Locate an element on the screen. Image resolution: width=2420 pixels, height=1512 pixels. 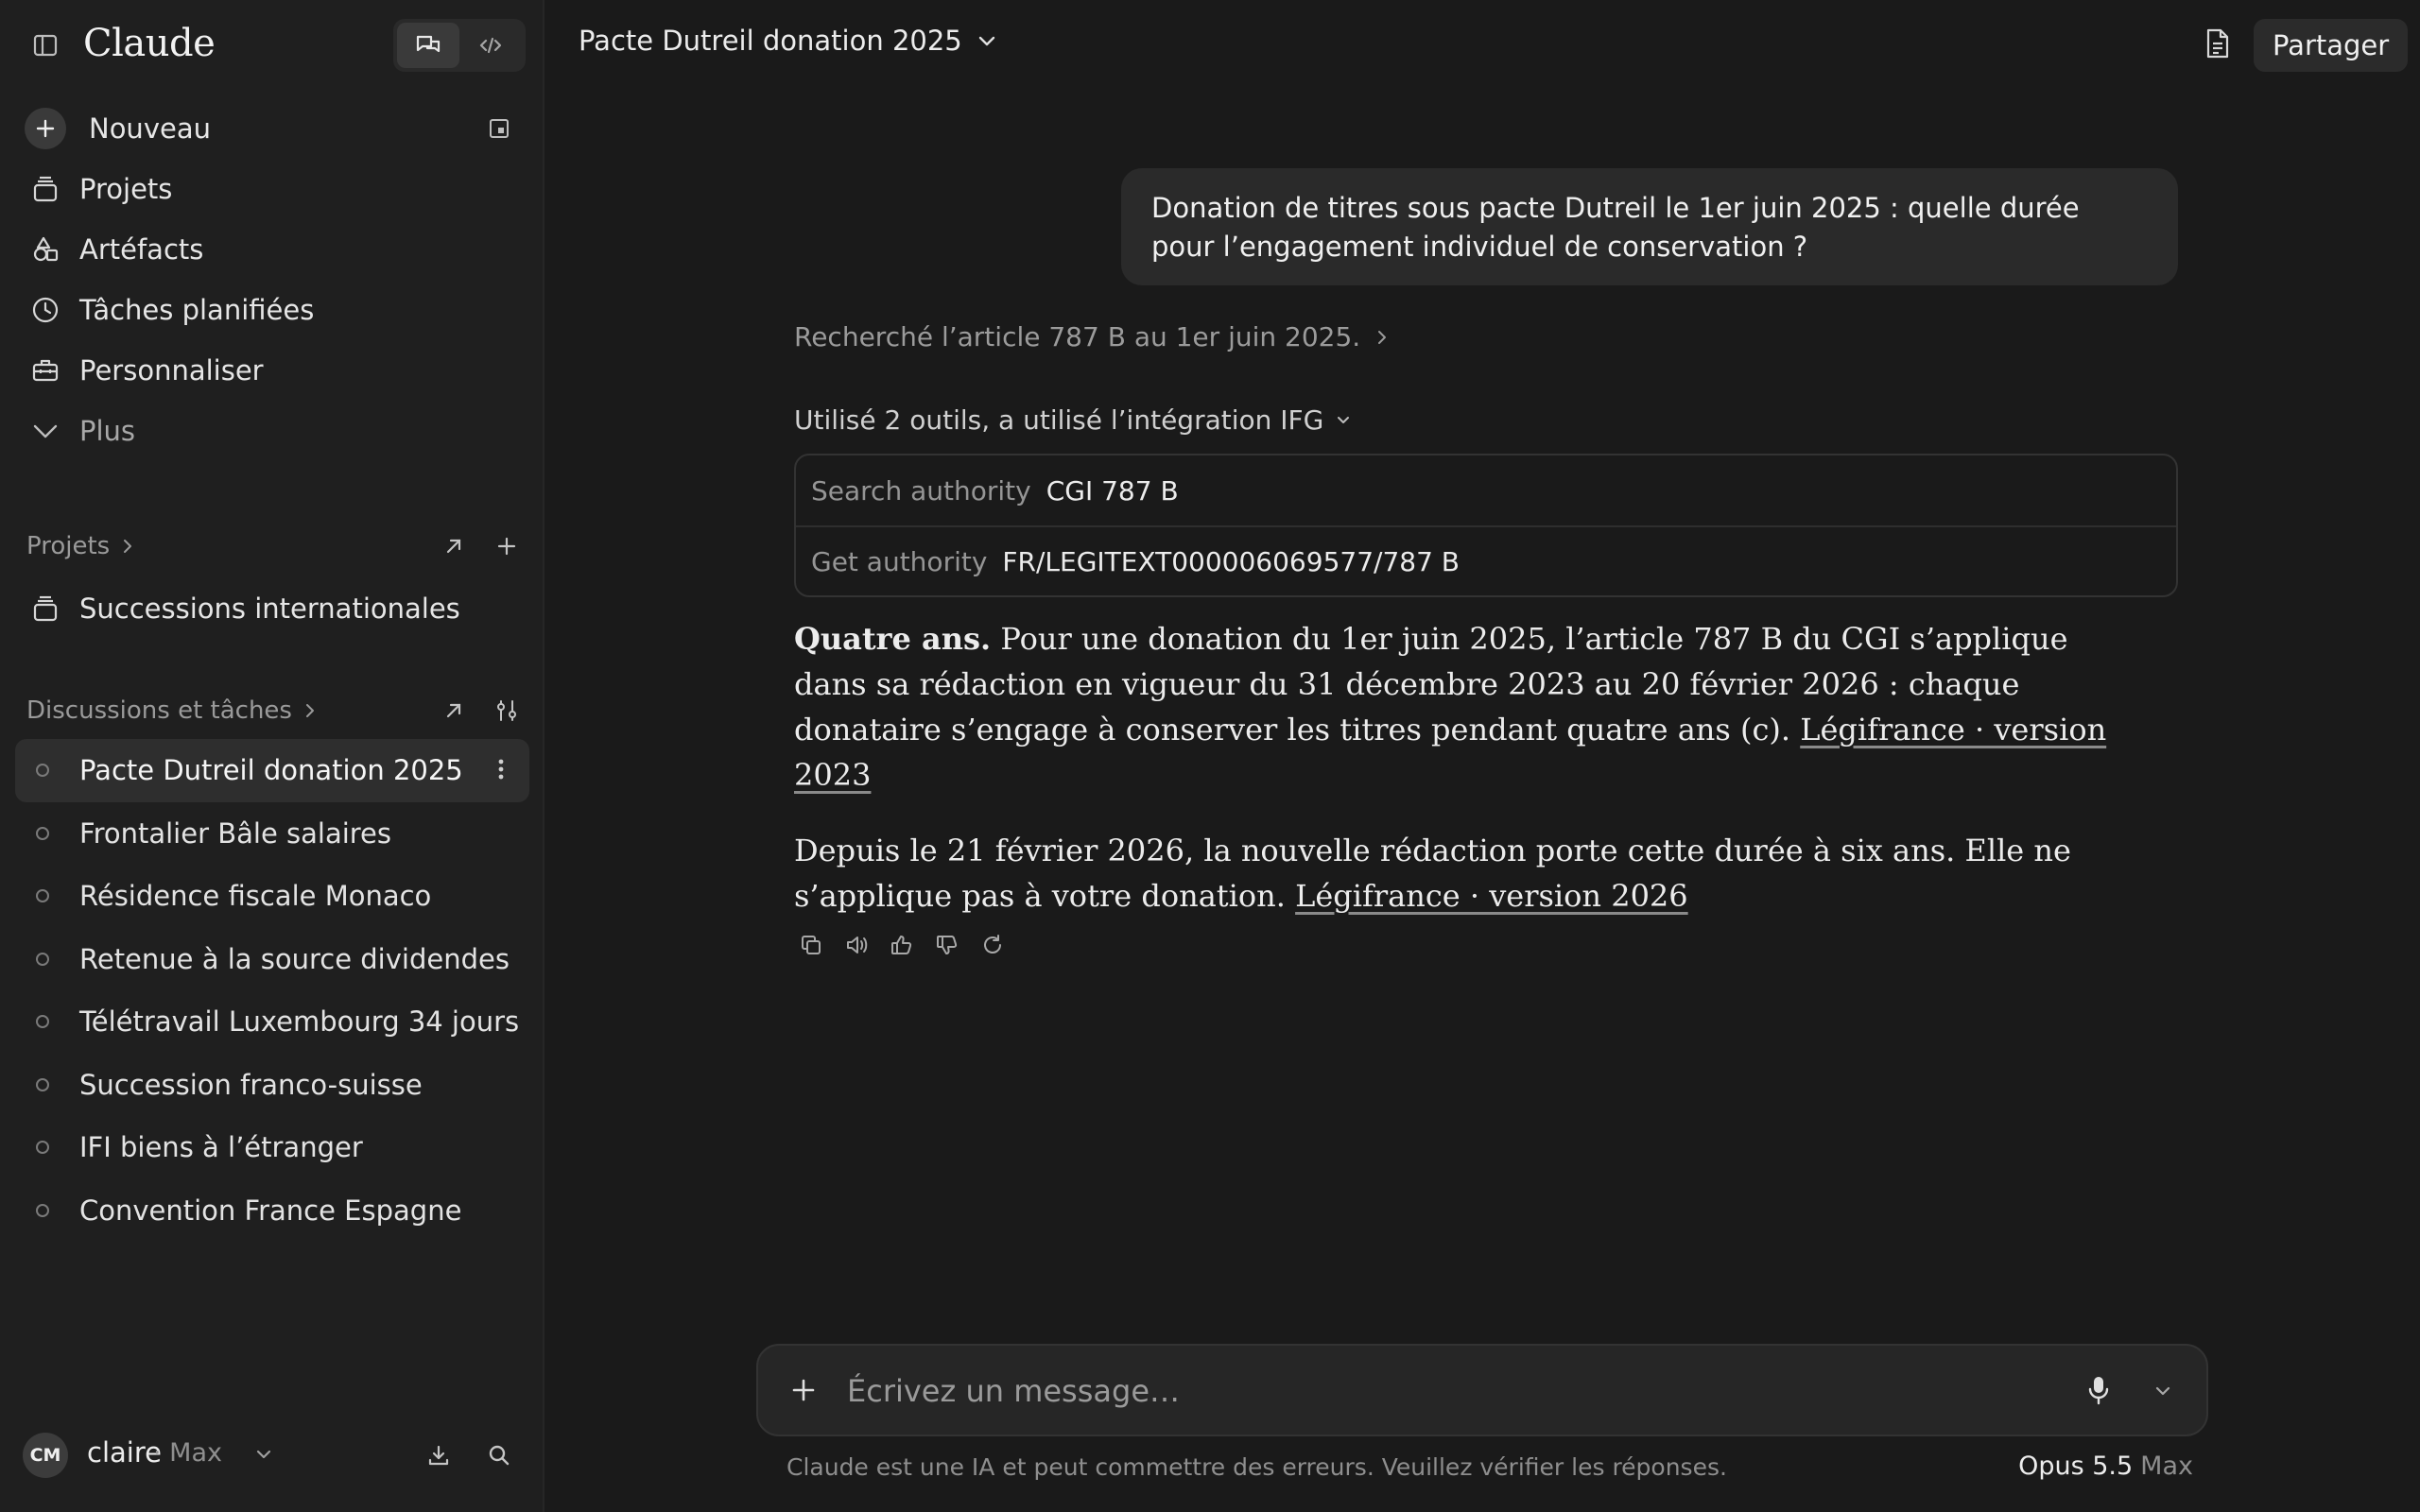
sidebar-item-projects: Projets is located at coordinates (272, 189).